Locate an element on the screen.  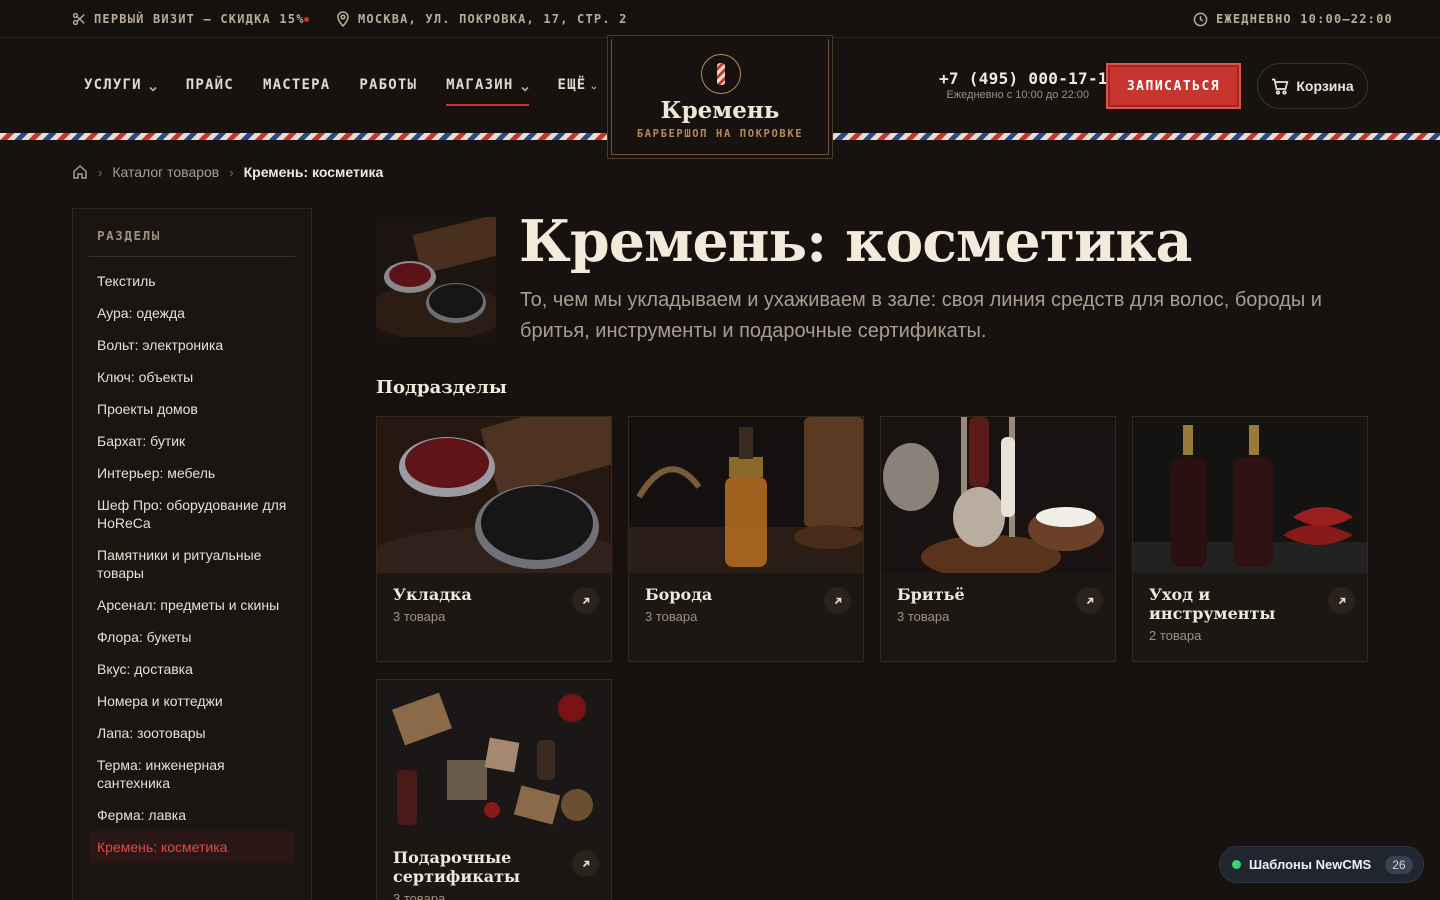
templates-badge: Шаблоны NewCMS 26 is located at coordinates (1321, 864).